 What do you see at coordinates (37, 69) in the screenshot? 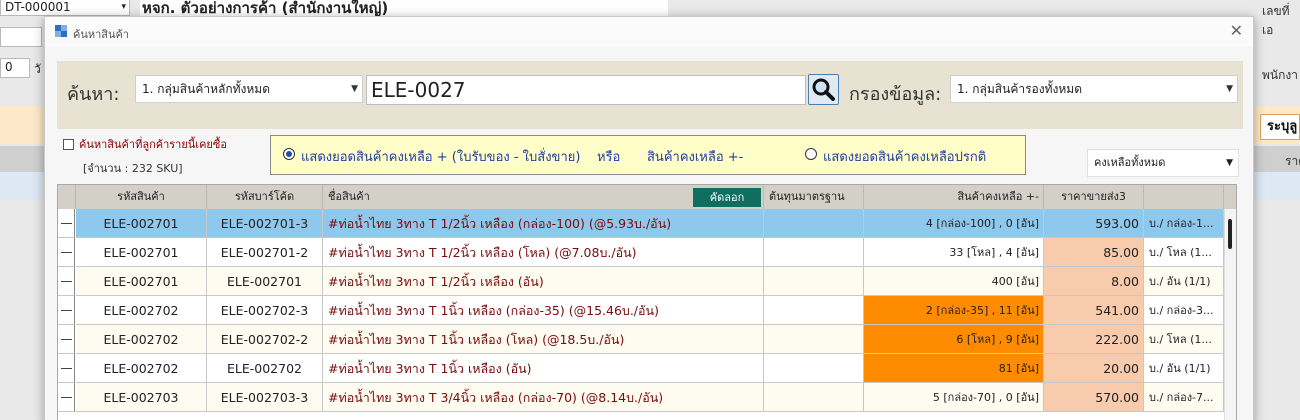
I see `days-label: วั` at bounding box center [37, 69].